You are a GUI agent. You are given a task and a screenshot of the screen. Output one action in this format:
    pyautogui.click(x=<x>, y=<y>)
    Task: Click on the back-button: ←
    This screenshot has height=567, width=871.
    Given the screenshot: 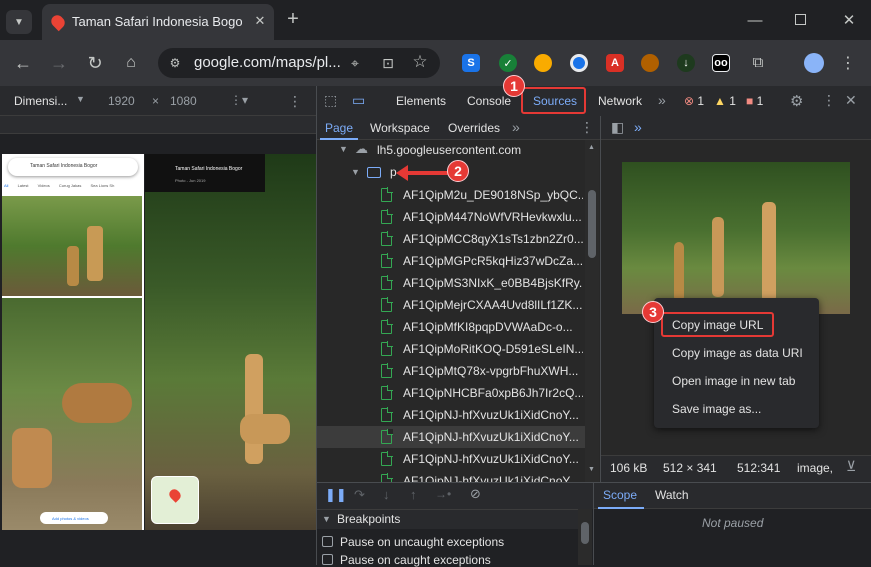 What is the action you would take?
    pyautogui.click(x=23, y=63)
    